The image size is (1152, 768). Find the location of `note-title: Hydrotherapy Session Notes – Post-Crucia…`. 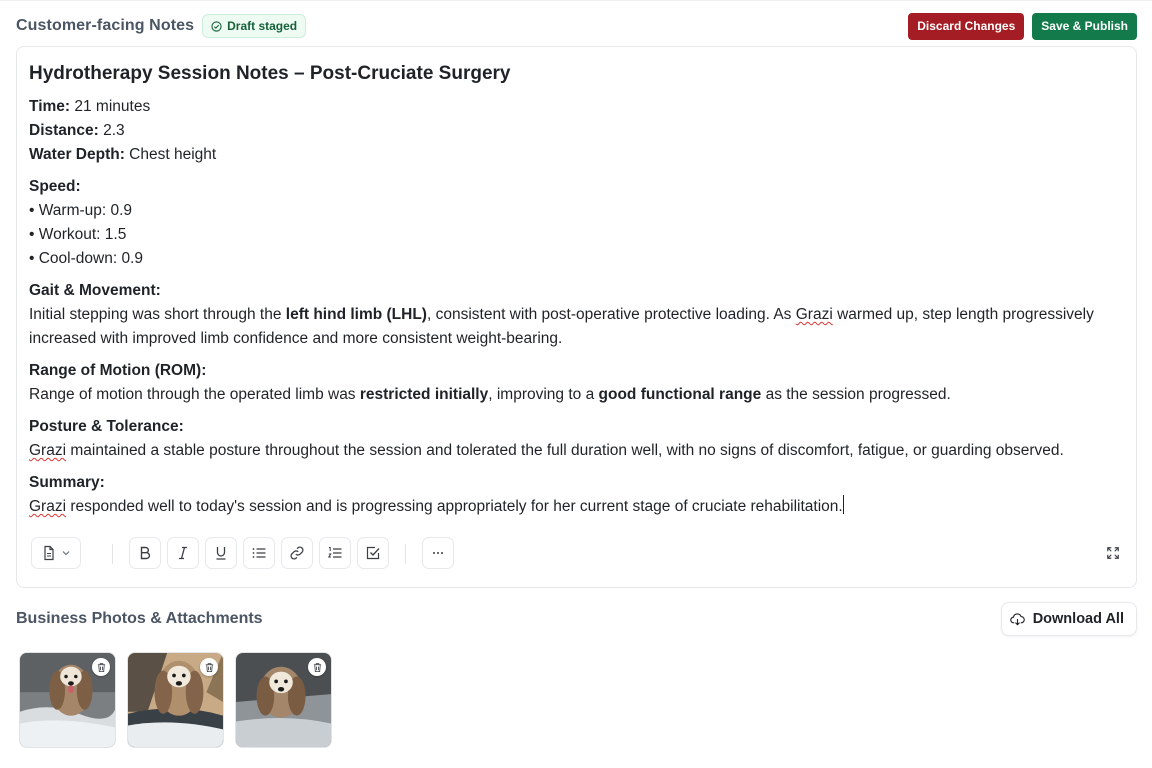

note-title: Hydrotherapy Session Notes – Post-Crucia… is located at coordinates (270, 73).